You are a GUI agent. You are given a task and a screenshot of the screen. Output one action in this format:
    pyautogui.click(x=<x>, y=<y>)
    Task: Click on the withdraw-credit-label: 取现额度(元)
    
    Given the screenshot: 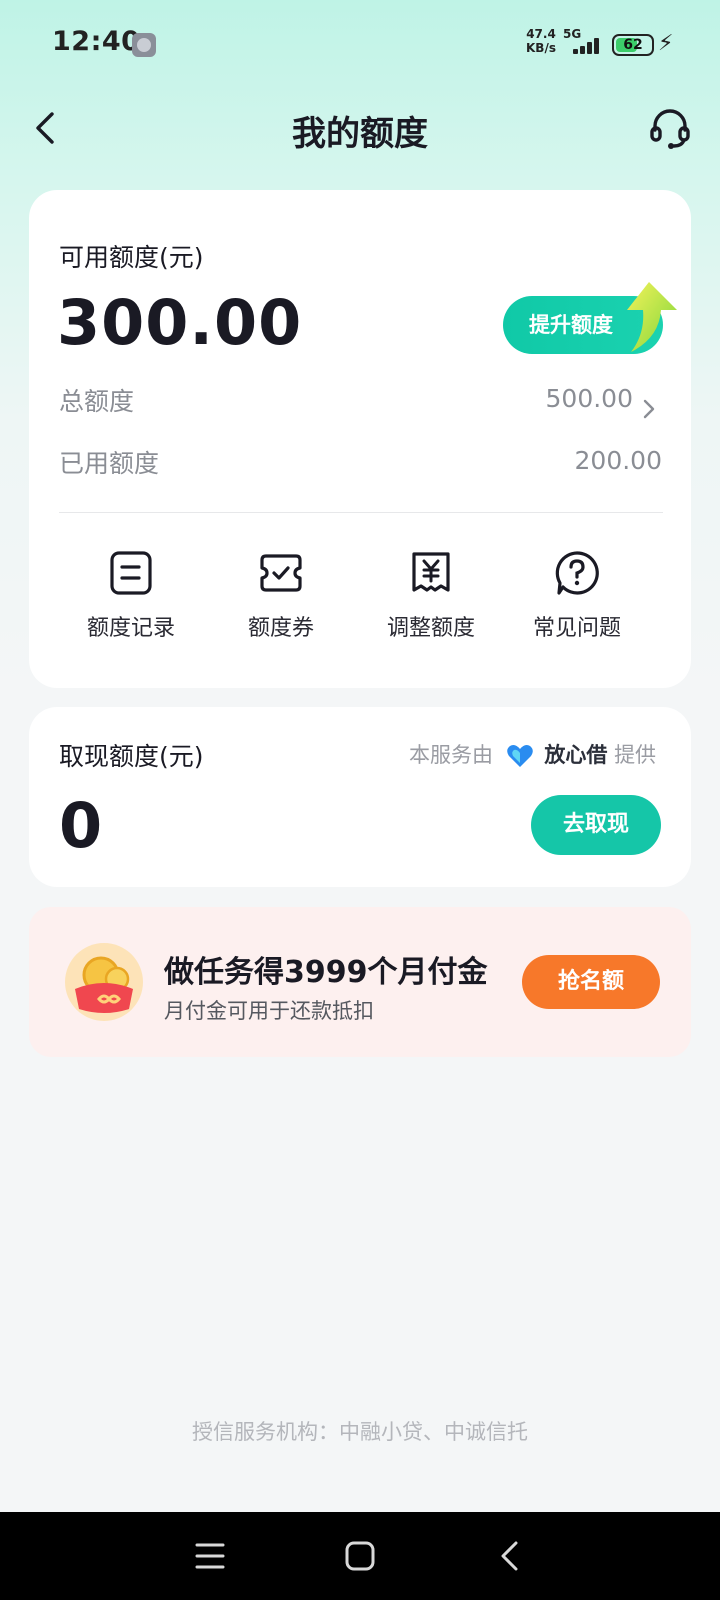 What is the action you would take?
    pyautogui.click(x=131, y=756)
    